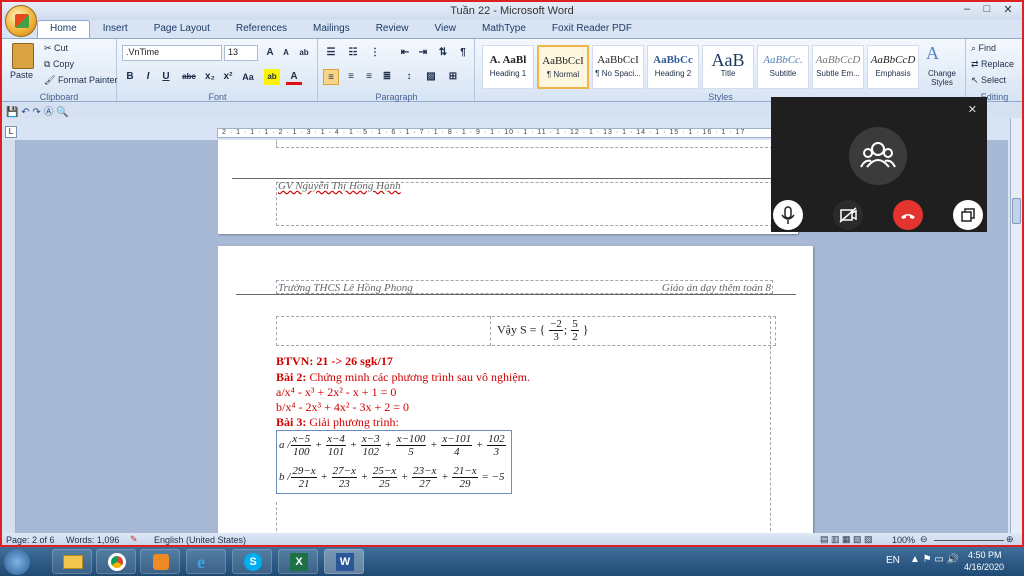 This screenshot has height=576, width=1024. I want to click on line-spacing-icon: ↕, so click(409, 77).